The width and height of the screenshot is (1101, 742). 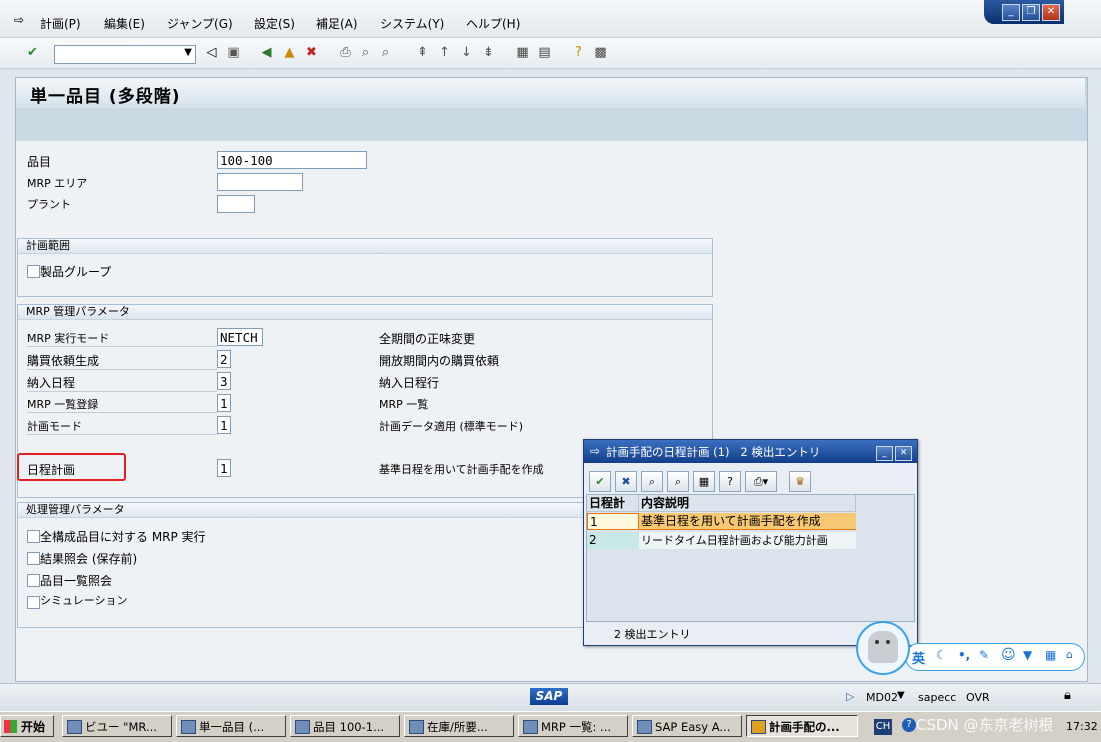 What do you see at coordinates (1027, 655) in the screenshot?
I see `shirt-icon: ▼` at bounding box center [1027, 655].